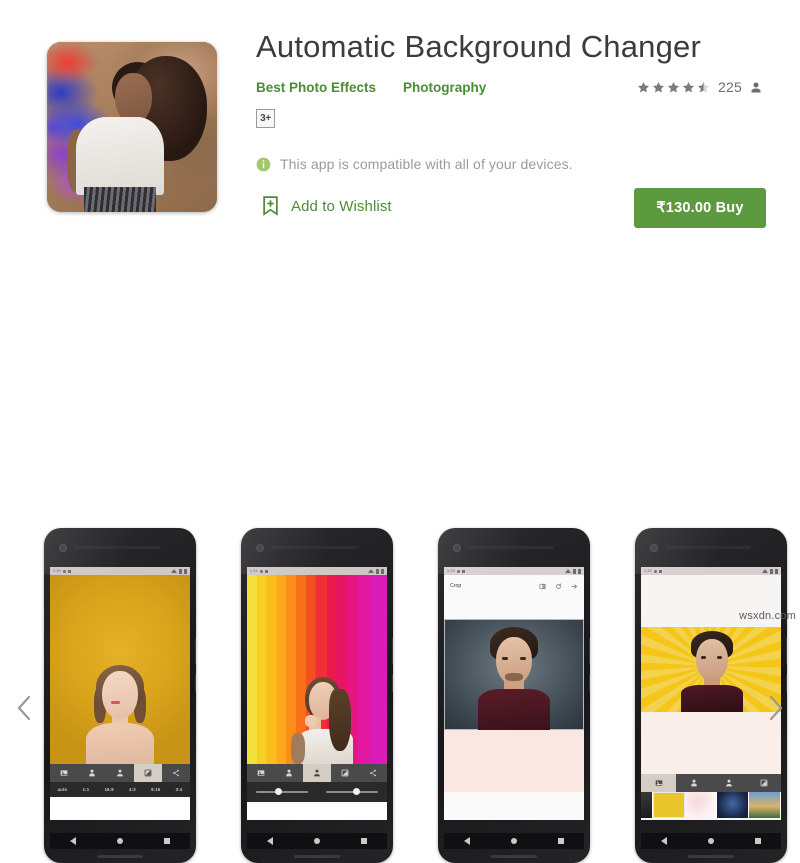  Describe the element at coordinates (109, 789) in the screenshot. I see `ratio-option: 16:9` at that location.